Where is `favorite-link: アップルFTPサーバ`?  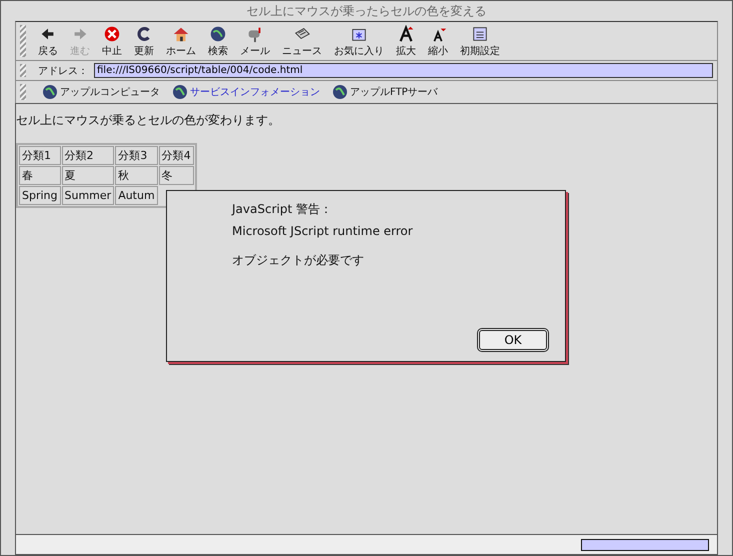
favorite-link: アップルFTPサーバ is located at coordinates (385, 92).